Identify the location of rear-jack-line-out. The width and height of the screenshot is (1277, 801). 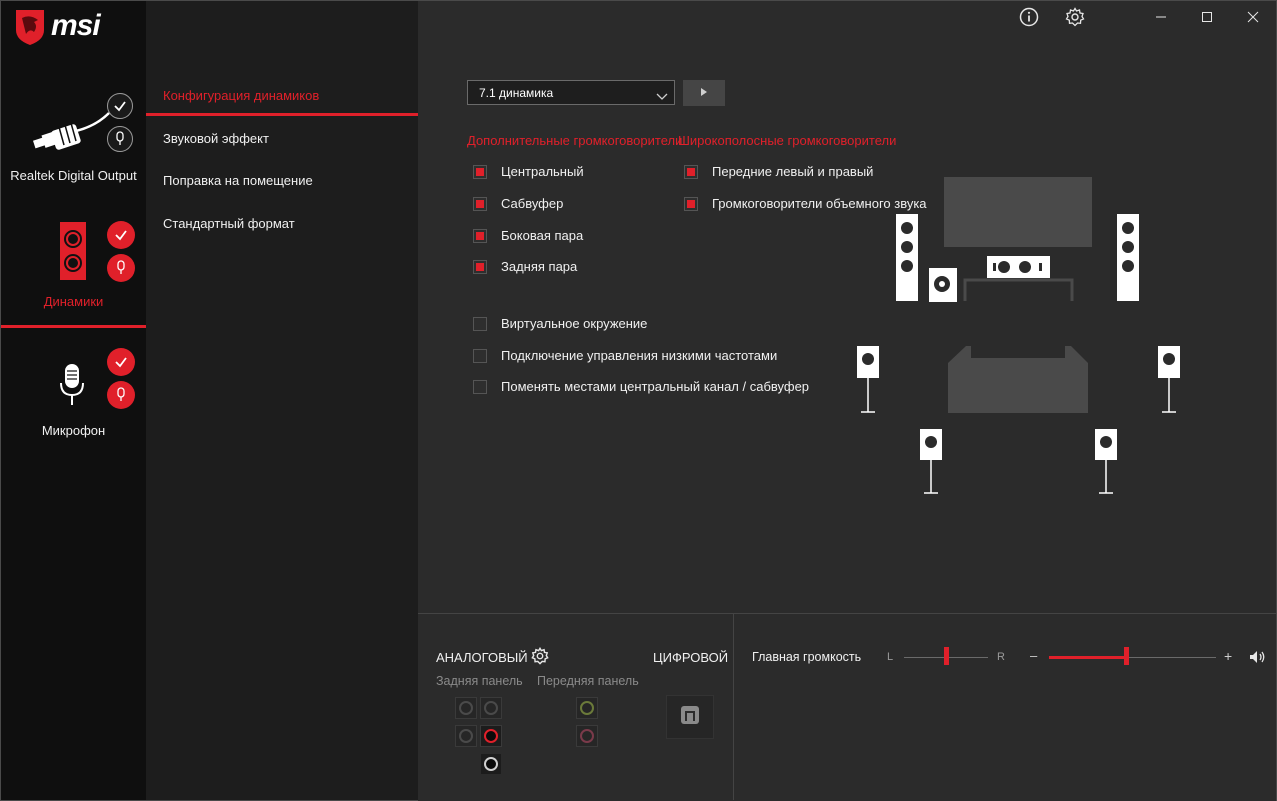
(491, 736).